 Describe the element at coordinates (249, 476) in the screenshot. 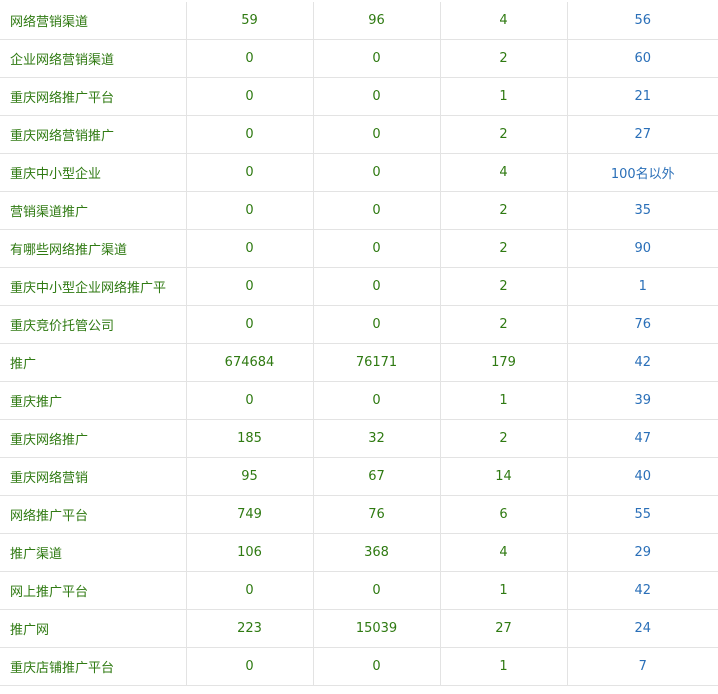

I see `value-cell: 95` at that location.